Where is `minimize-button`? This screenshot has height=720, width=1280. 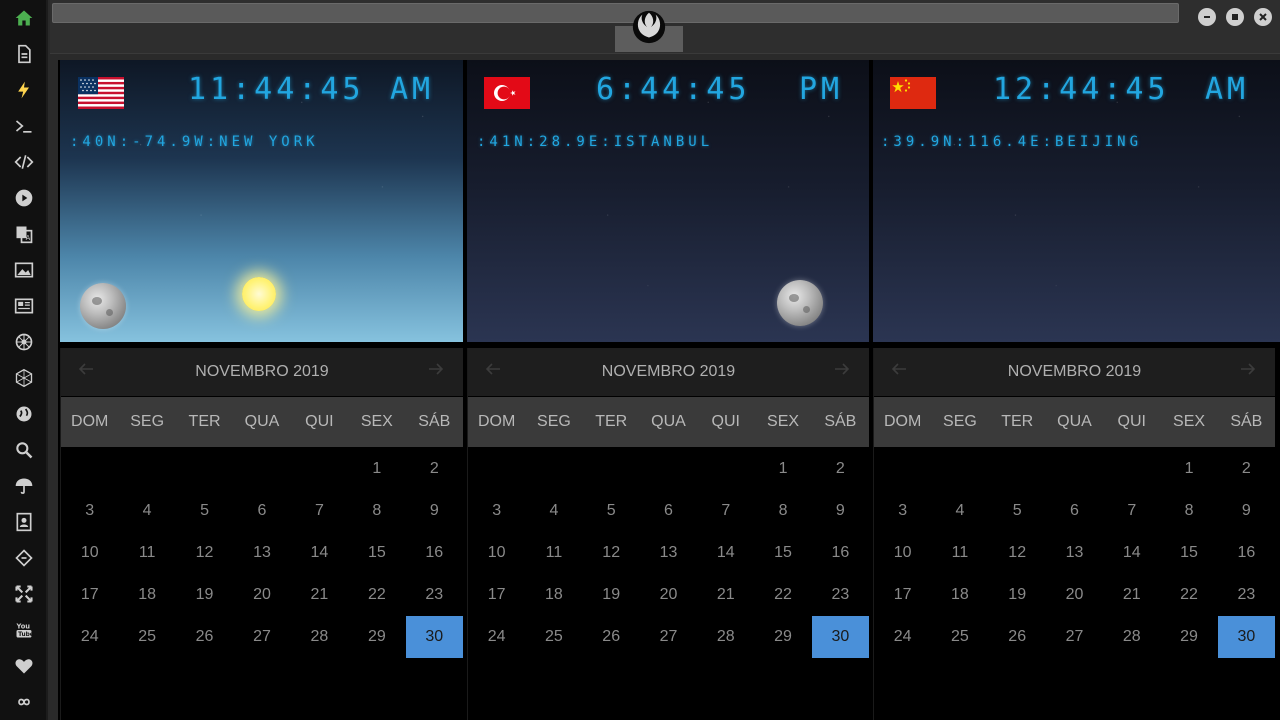 minimize-button is located at coordinates (1207, 17).